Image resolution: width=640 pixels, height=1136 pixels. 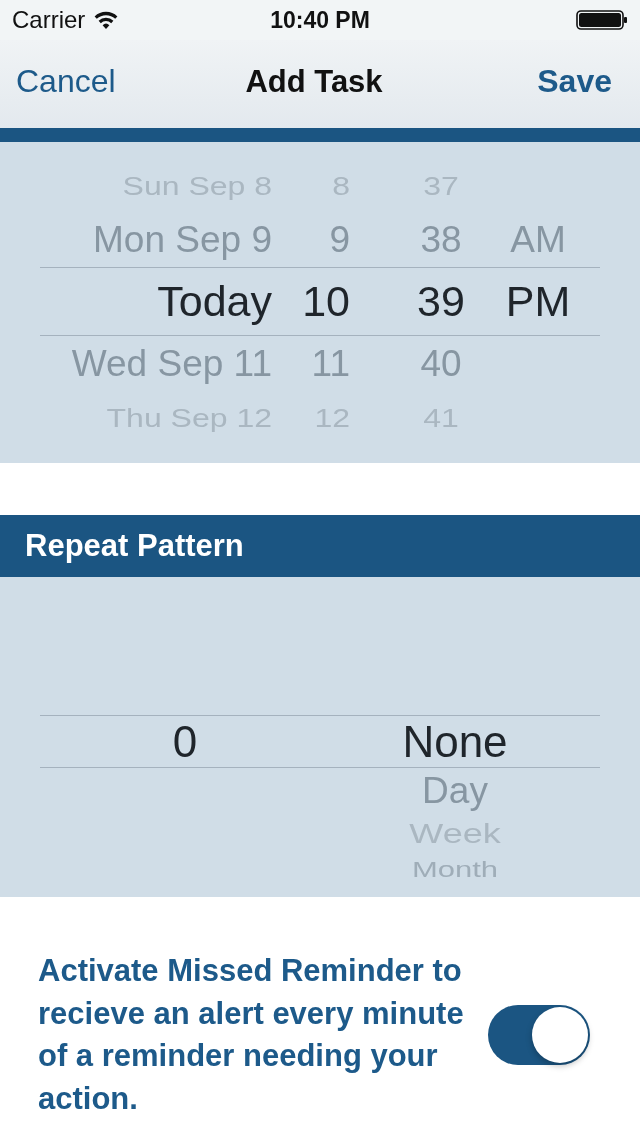 I want to click on toggle-switch, so click(x=539, y=1035).